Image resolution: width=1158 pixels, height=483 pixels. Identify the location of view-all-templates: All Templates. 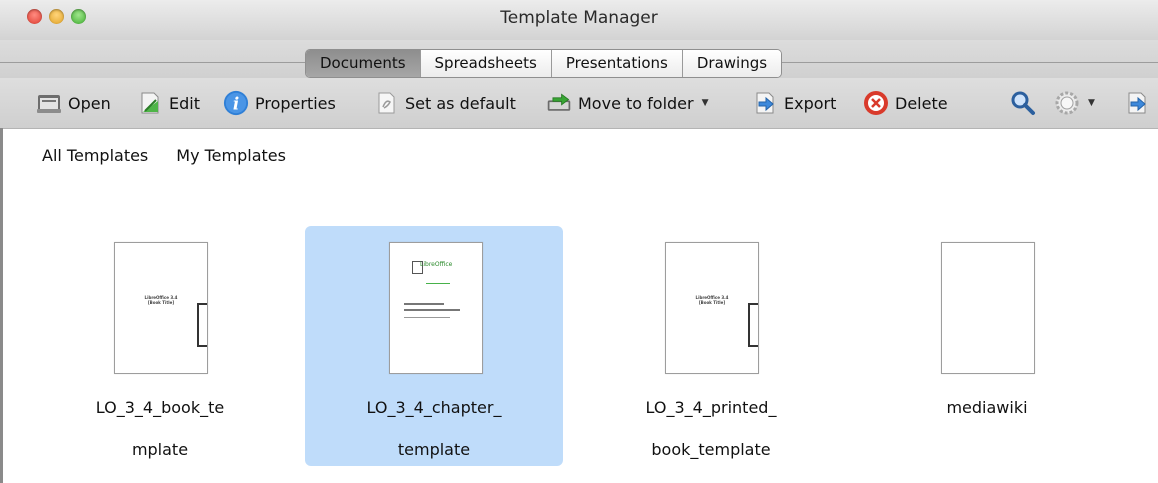
(95, 155).